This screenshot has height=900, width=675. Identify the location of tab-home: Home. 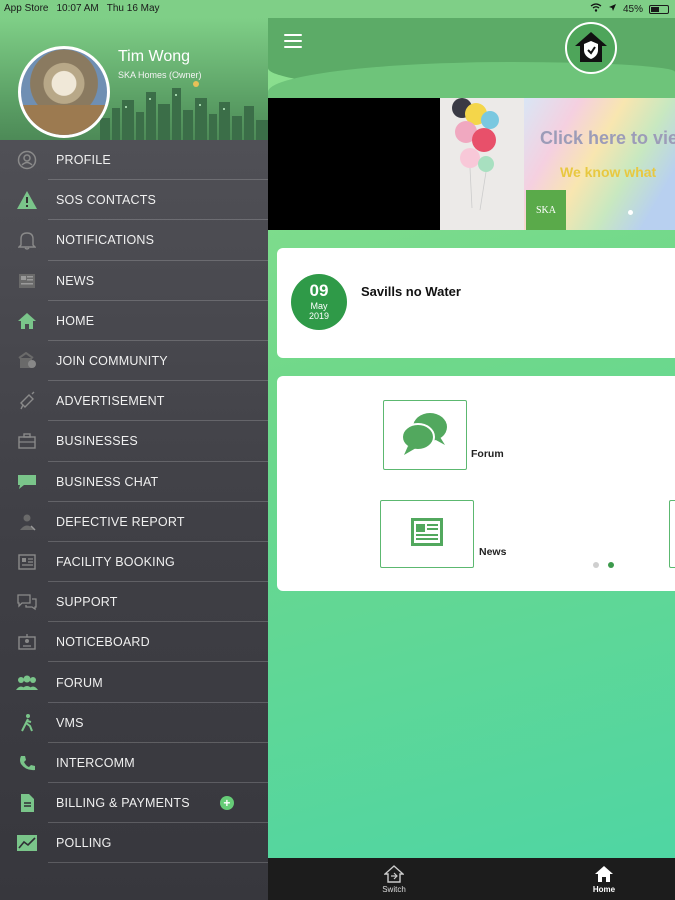
(604, 879).